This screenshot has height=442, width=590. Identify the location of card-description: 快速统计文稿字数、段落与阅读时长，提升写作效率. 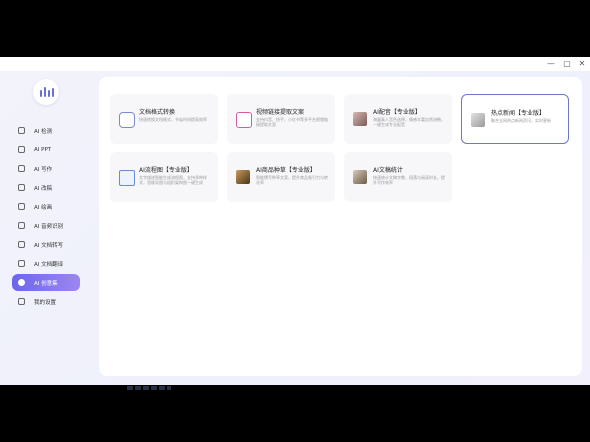
(409, 180).